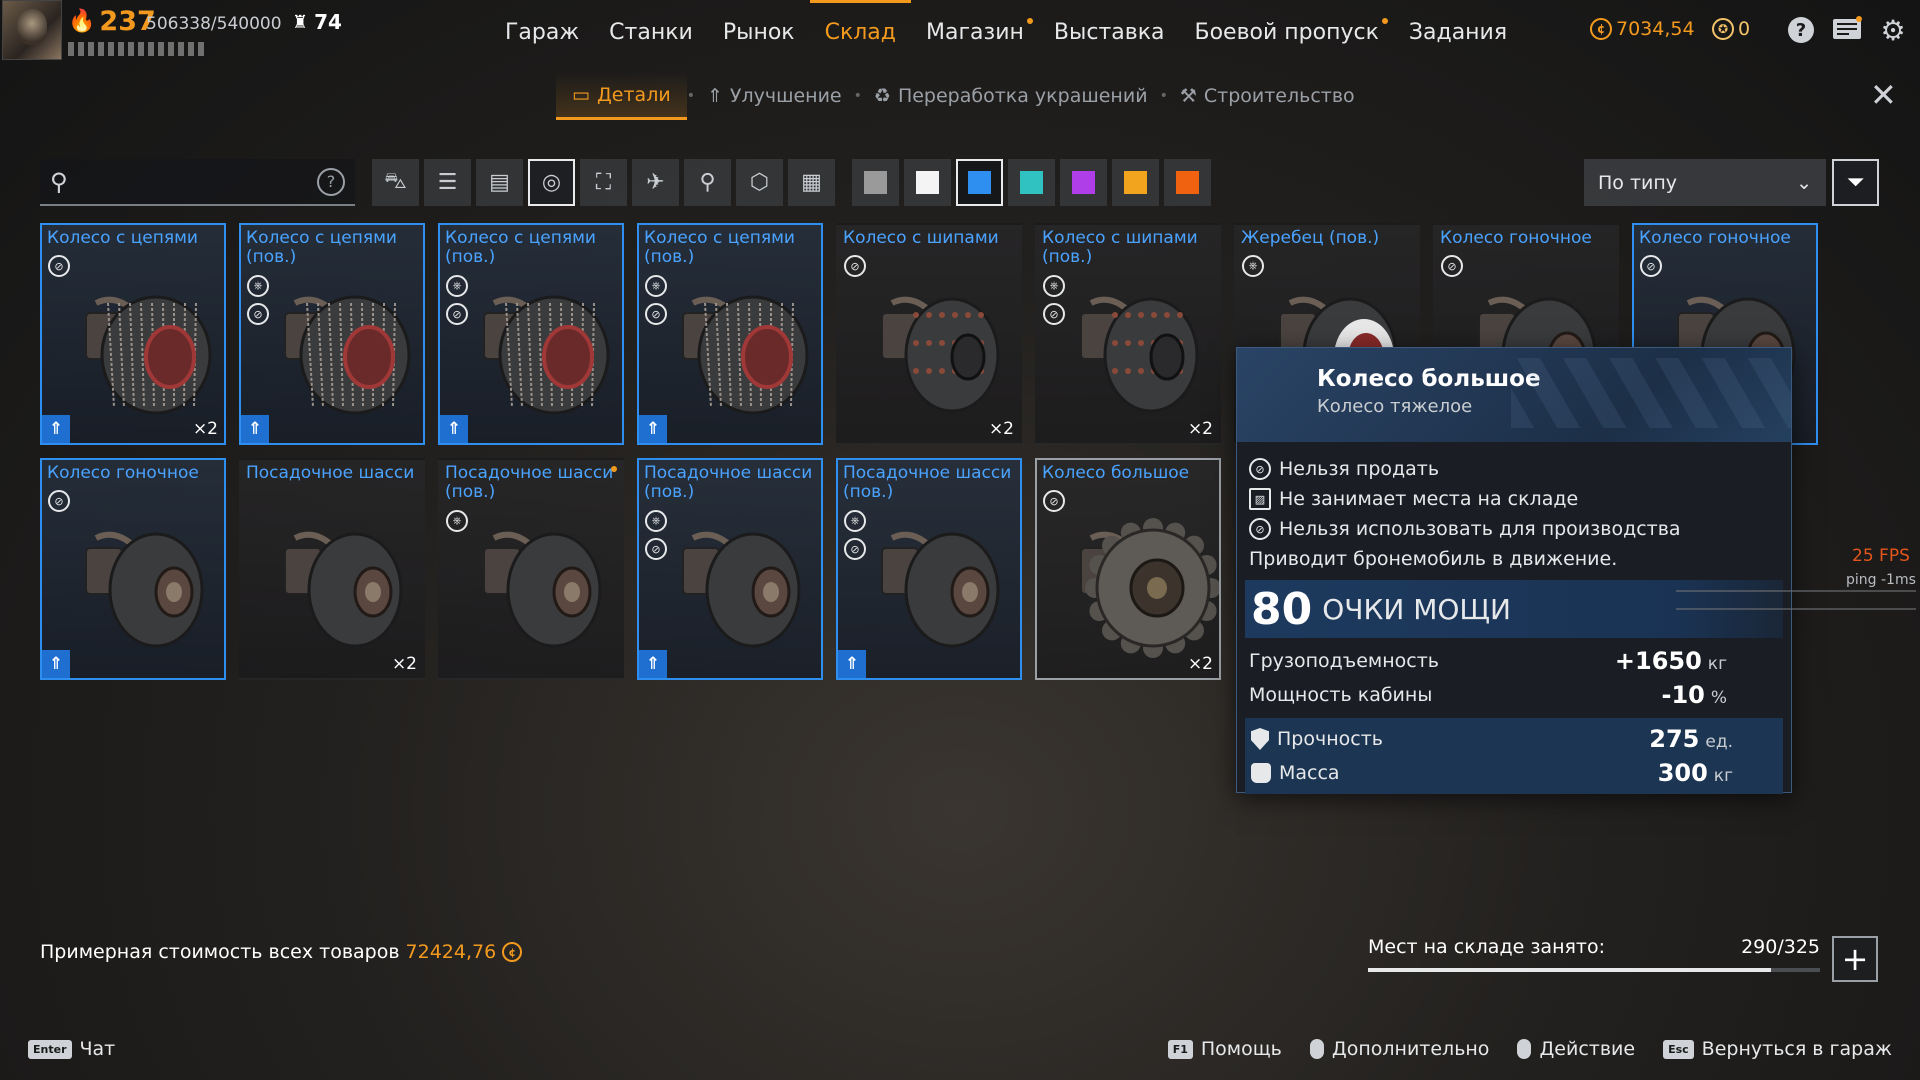 The height and width of the screenshot is (1080, 1920). I want to click on nav-tab: Задания, so click(1458, 34).